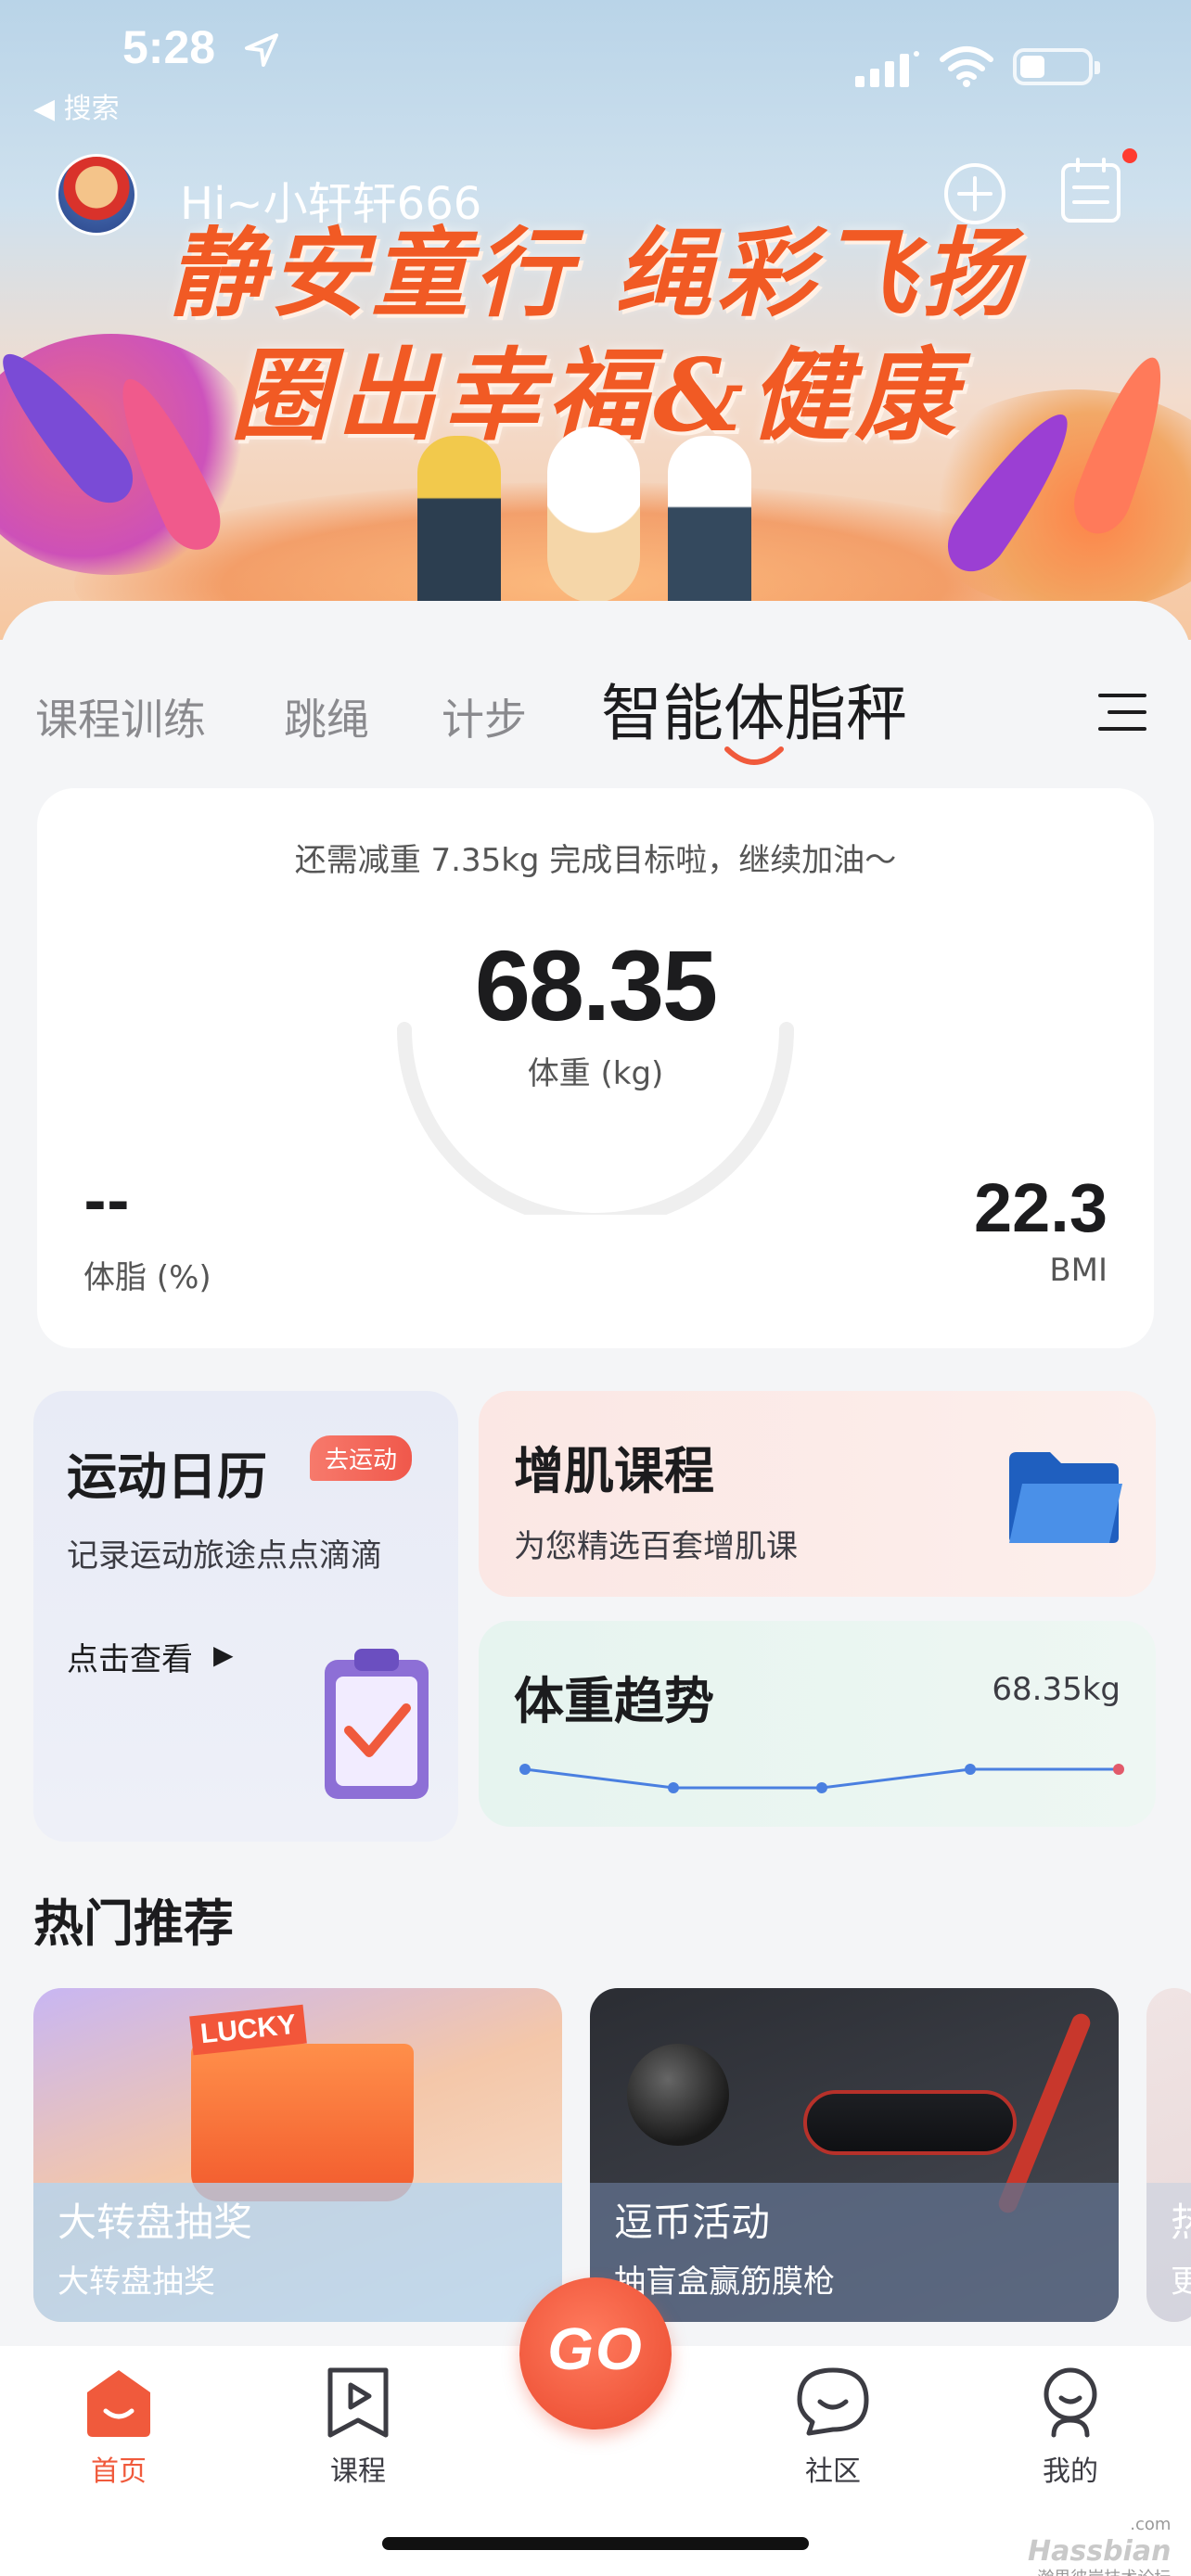  I want to click on weight-trend-title: 体重趋势, so click(614, 1701).